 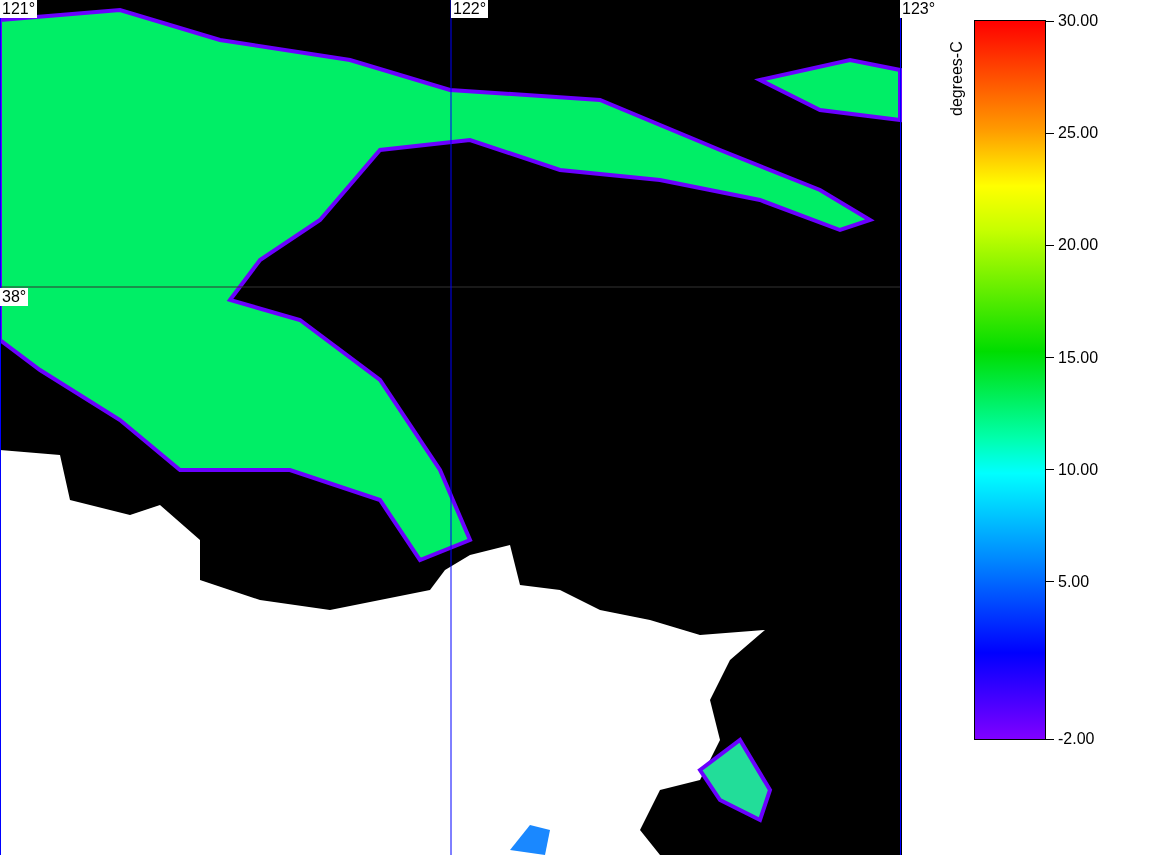 What do you see at coordinates (19, 9) in the screenshot?
I see `longitude-label: 121°` at bounding box center [19, 9].